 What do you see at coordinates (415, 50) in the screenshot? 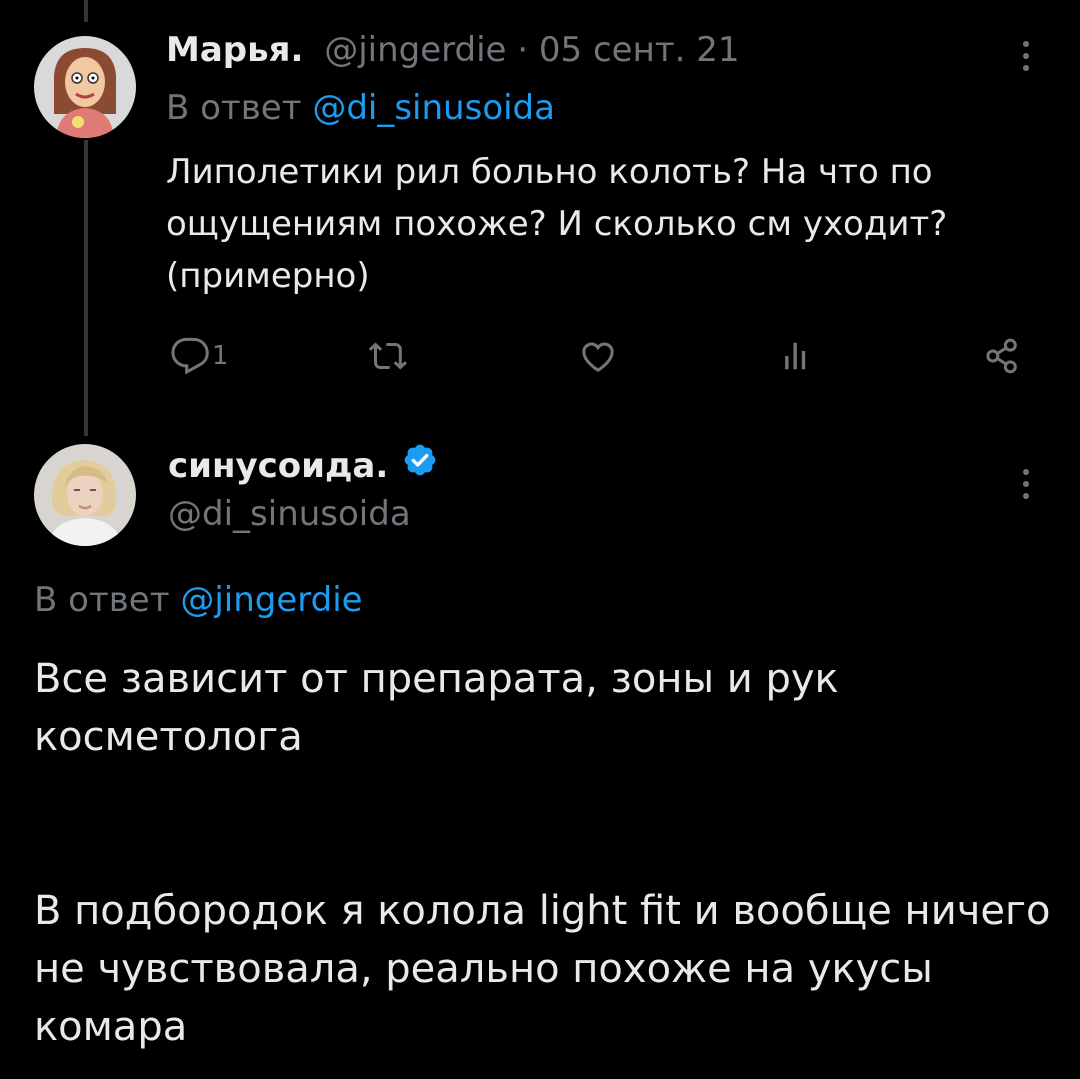
I see `reply-author-handle: @jingerdie` at bounding box center [415, 50].